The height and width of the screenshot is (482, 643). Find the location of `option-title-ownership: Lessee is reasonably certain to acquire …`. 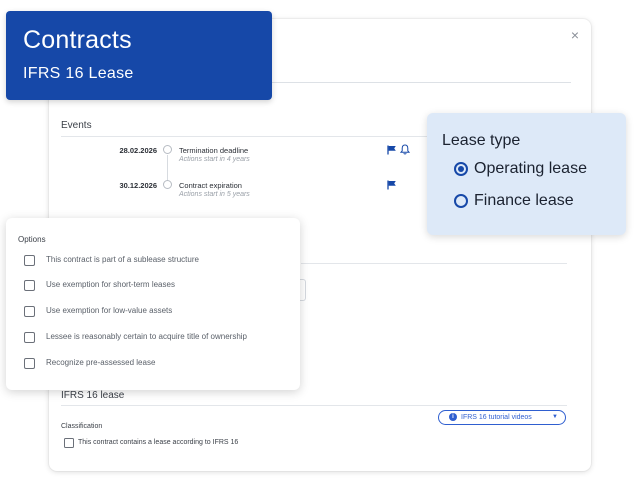

option-title-ownership: Lessee is reasonably certain to acquire … is located at coordinates (160, 338).